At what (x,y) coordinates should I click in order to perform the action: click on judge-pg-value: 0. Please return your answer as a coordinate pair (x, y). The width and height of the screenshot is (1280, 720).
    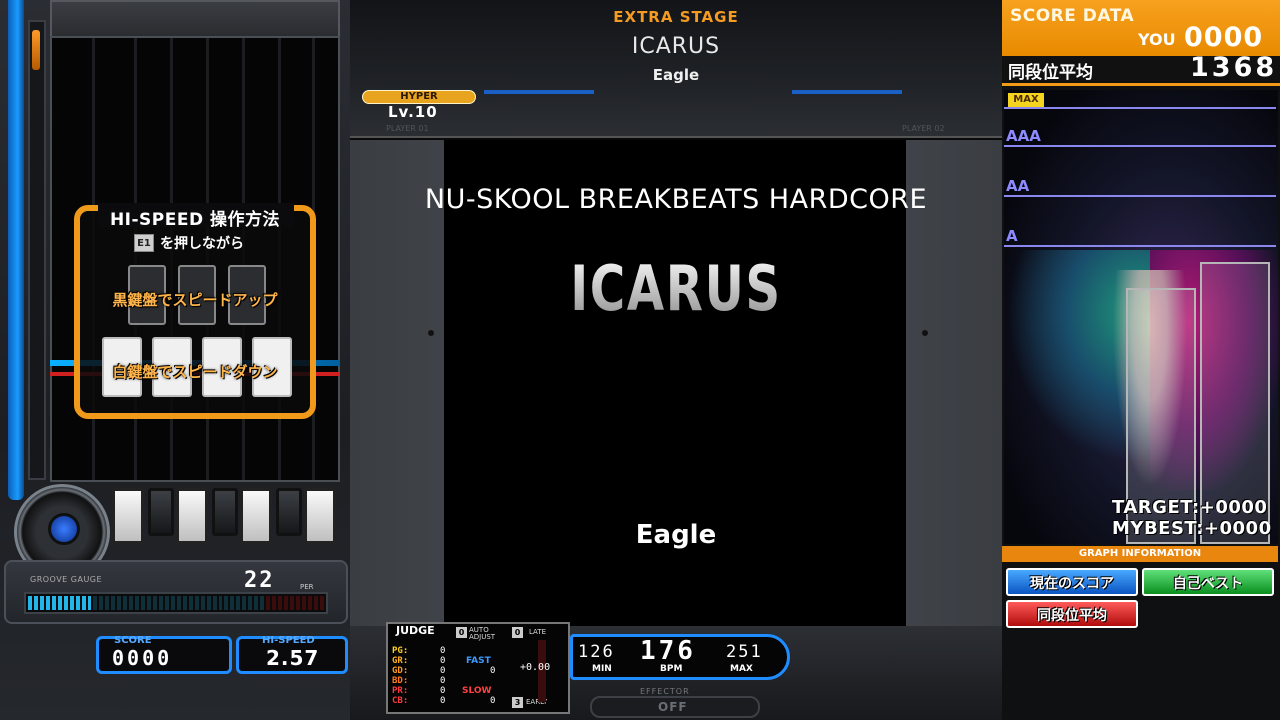
    Looking at the image, I should click on (443, 651).